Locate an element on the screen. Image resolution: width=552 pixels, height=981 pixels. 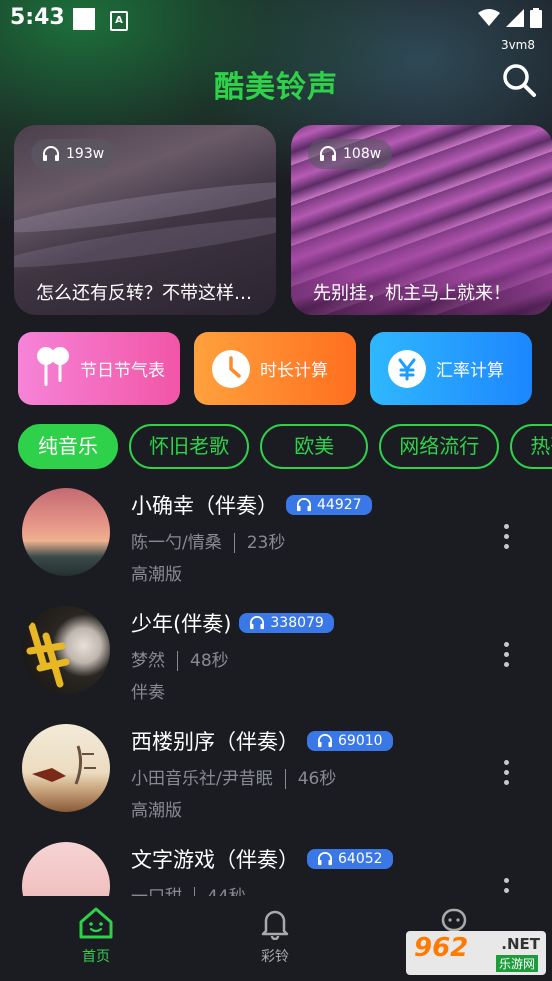
banner-card: 108w 先别挂，机主马上就来！ is located at coordinates (421, 220).